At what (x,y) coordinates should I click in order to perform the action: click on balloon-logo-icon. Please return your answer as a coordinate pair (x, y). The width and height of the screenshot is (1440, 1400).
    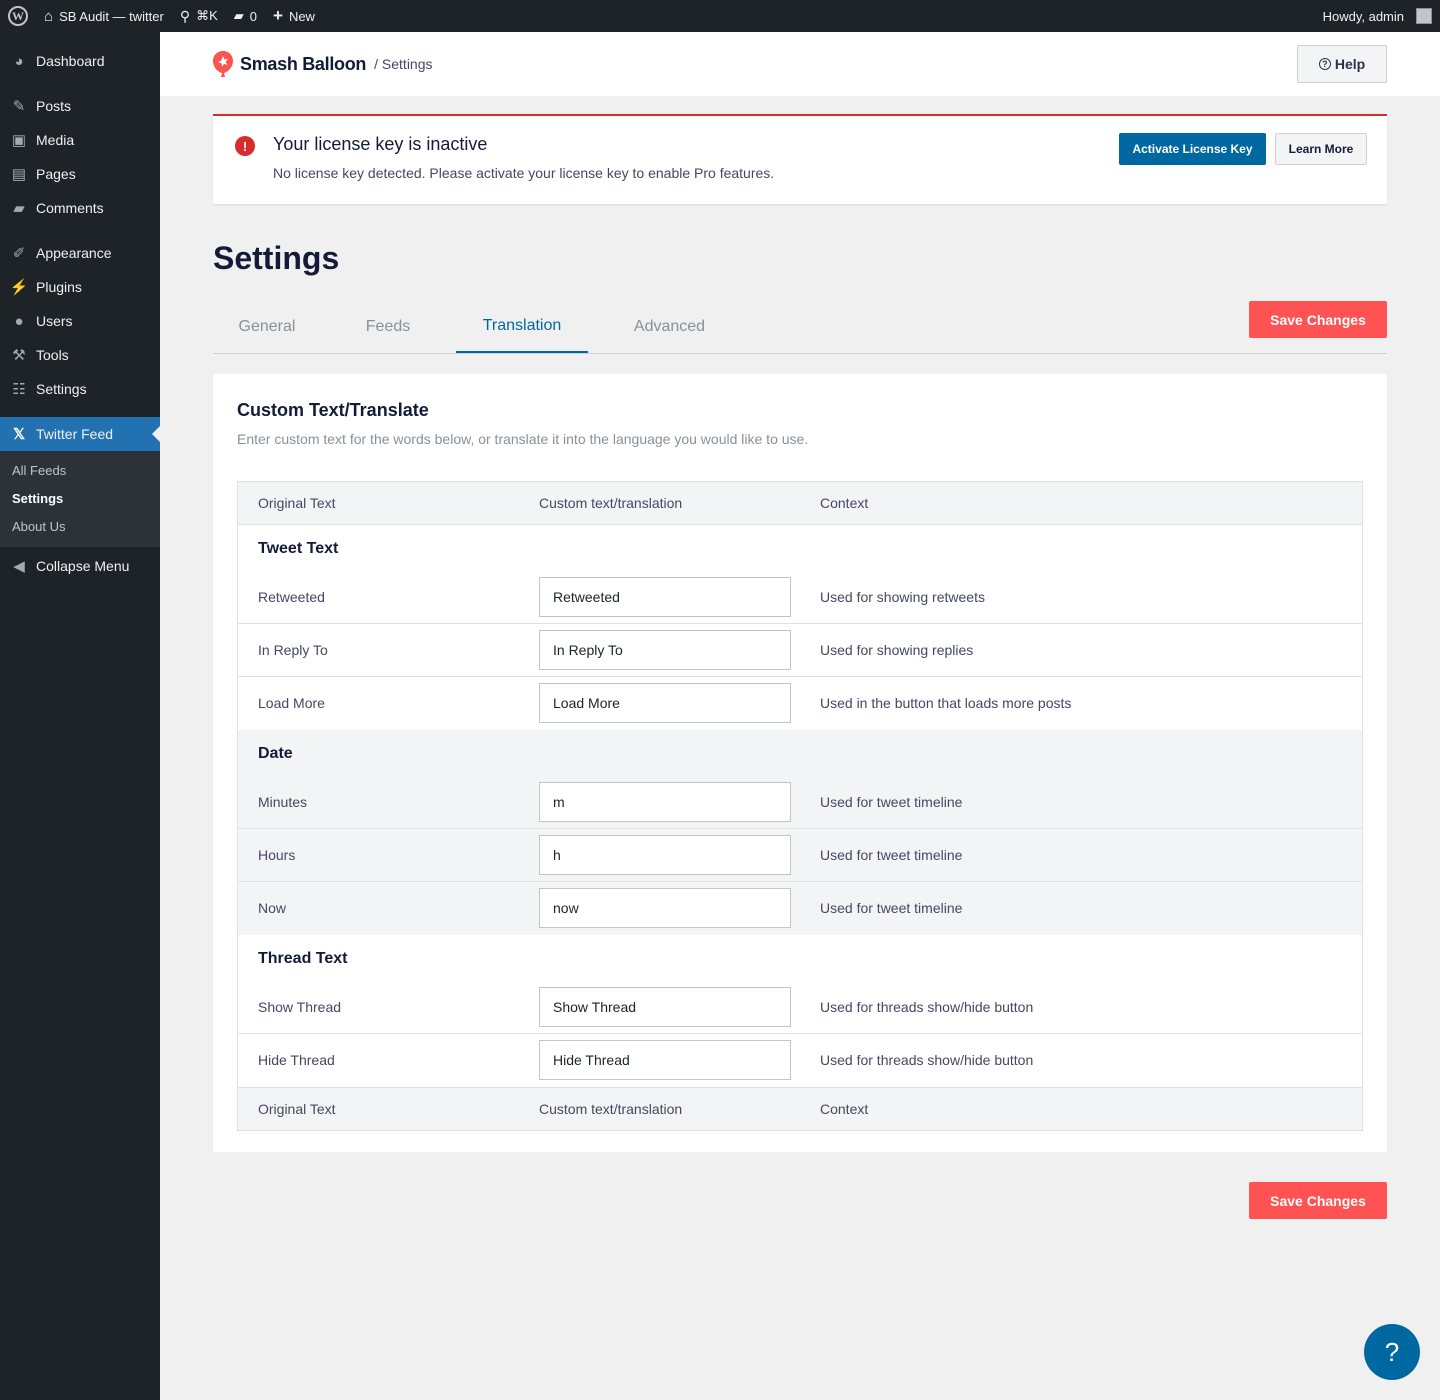
    Looking at the image, I should click on (223, 64).